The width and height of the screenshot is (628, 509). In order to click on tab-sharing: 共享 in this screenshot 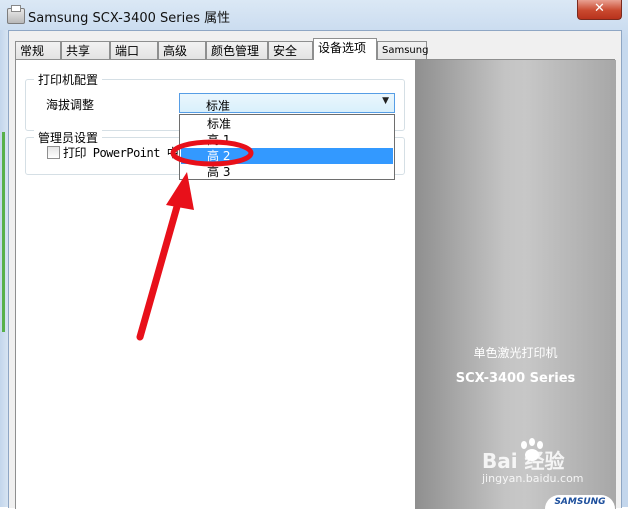, I will do `click(85, 50)`.